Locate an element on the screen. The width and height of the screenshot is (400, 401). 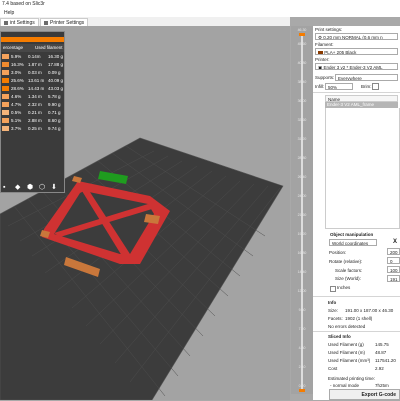
tool-icon-1: ▪ is located at coordinates (6, 187).